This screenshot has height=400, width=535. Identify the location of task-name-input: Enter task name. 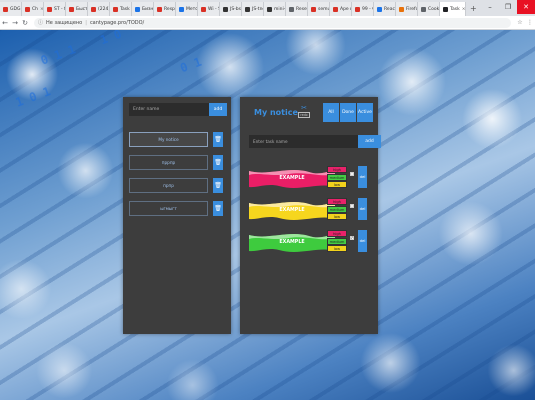
(304, 141).